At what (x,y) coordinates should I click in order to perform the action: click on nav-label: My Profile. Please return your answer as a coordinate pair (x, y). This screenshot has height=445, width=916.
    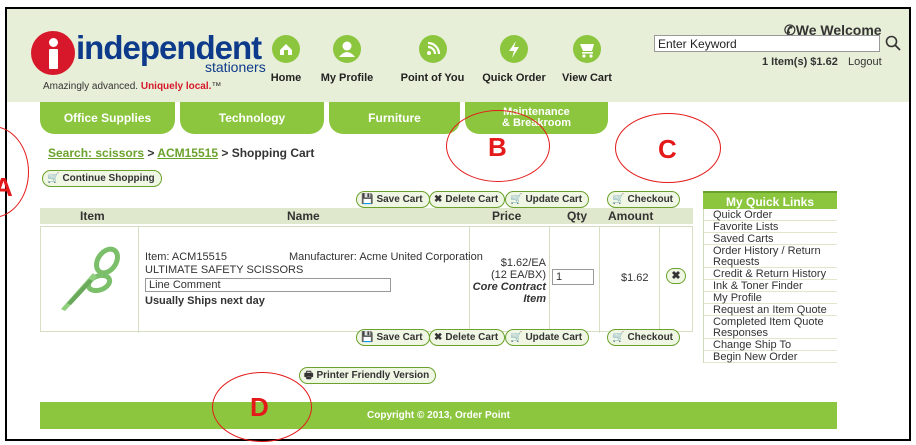
    Looking at the image, I should click on (347, 78).